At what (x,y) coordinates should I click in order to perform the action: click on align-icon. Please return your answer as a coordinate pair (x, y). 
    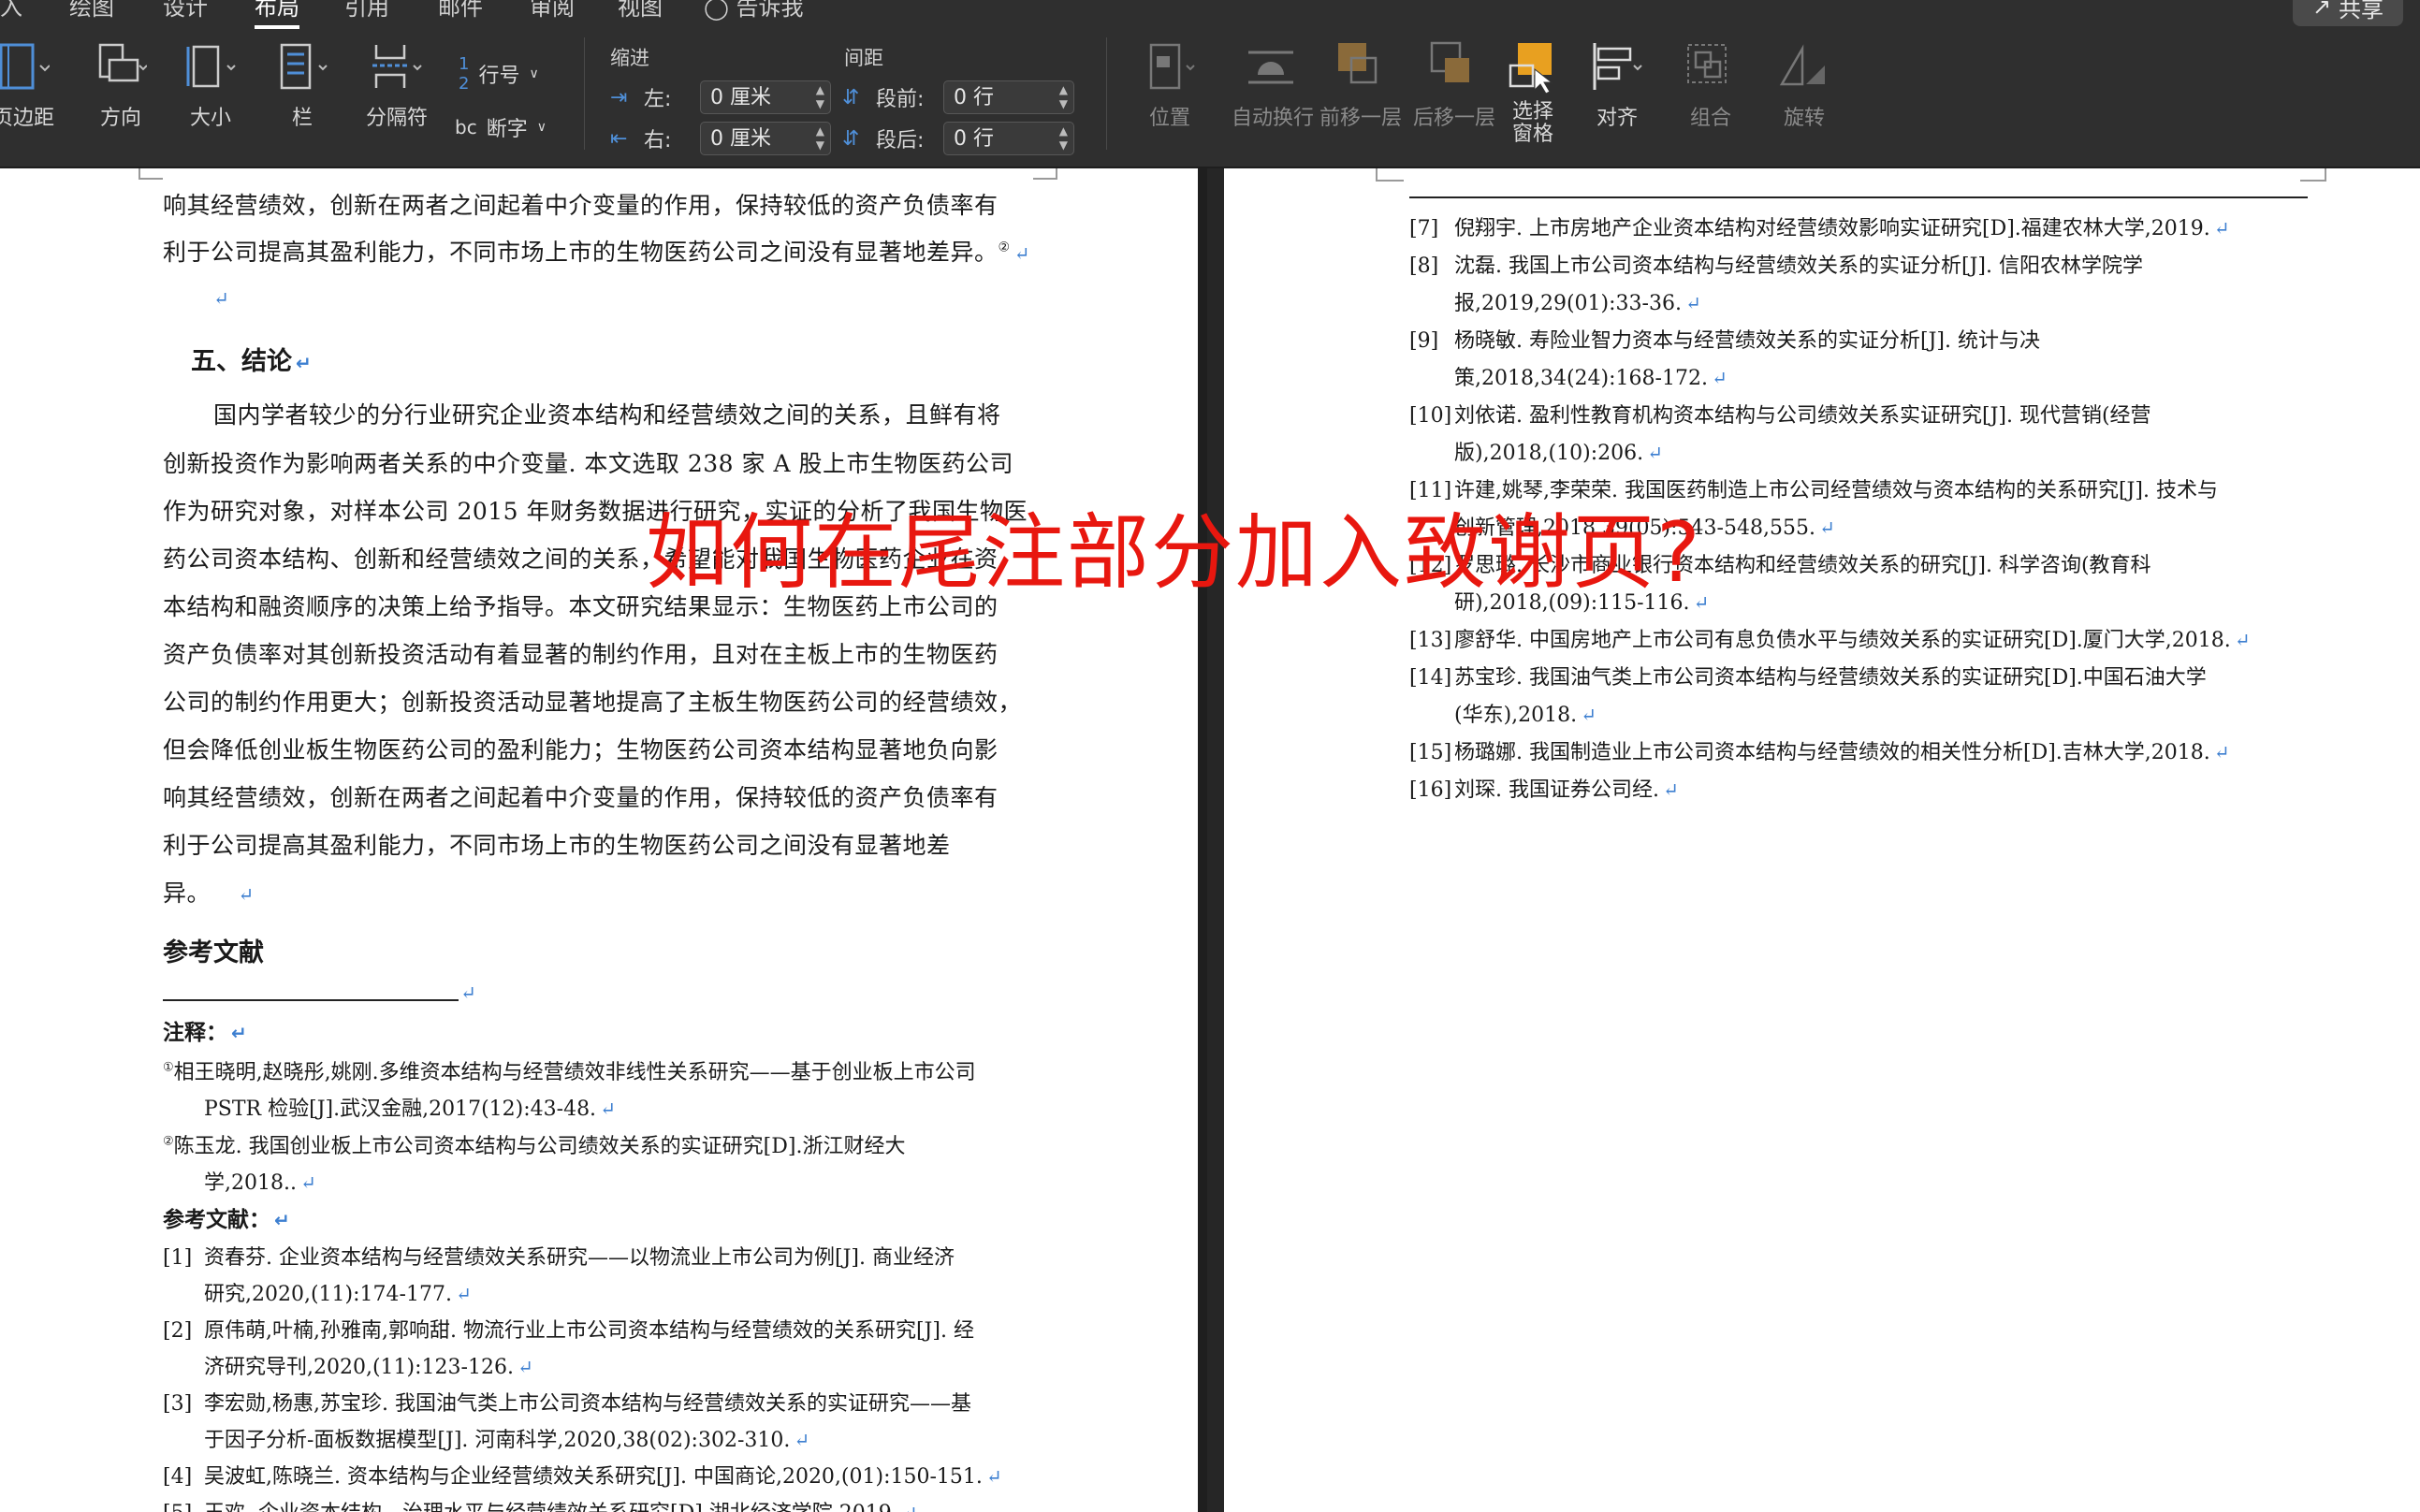
    Looking at the image, I should click on (1617, 68).